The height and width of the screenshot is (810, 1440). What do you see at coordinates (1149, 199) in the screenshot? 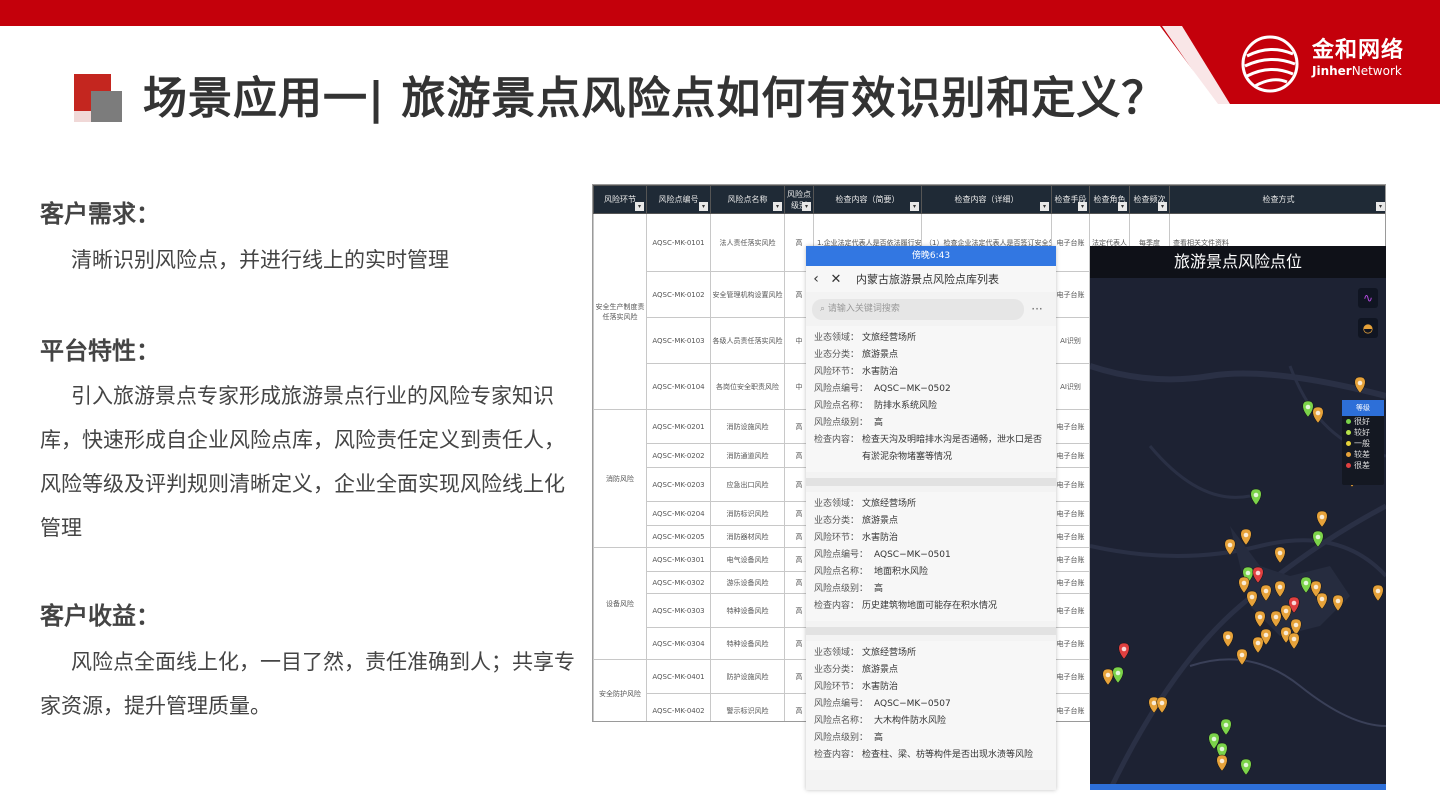
I see `column-header: 检查频次 ▾` at bounding box center [1149, 199].